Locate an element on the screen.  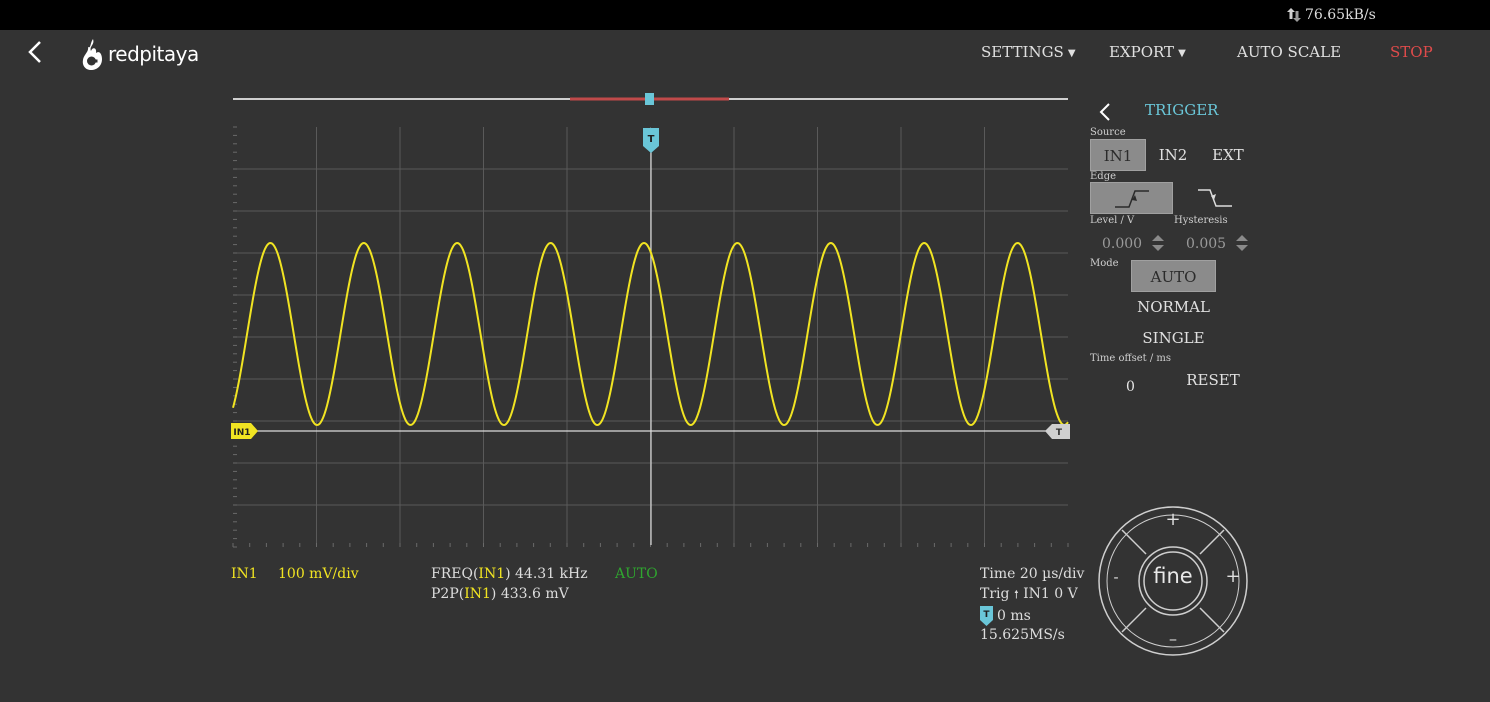
time-offset-label: Time offset / ms is located at coordinates (1130, 358).